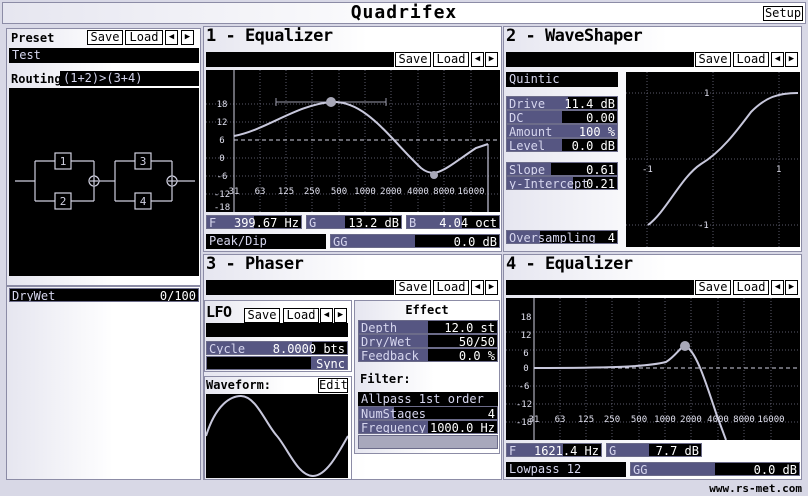 This screenshot has width=808, height=496. I want to click on eq4-preset-field, so click(600, 287).